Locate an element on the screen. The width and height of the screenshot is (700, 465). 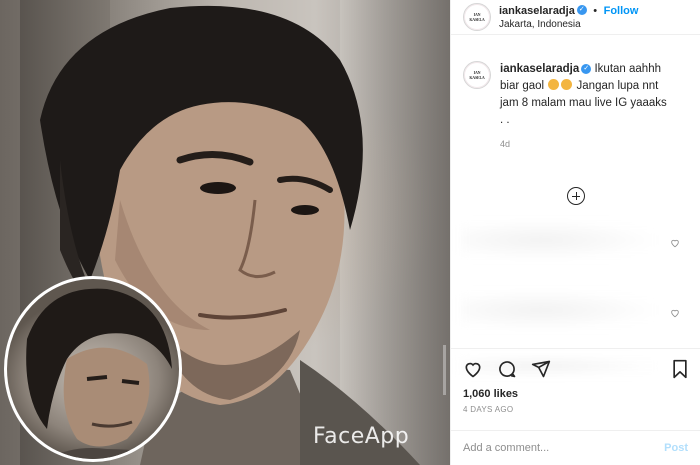
faceapp-watermark: FaceApp is located at coordinates (361, 436).